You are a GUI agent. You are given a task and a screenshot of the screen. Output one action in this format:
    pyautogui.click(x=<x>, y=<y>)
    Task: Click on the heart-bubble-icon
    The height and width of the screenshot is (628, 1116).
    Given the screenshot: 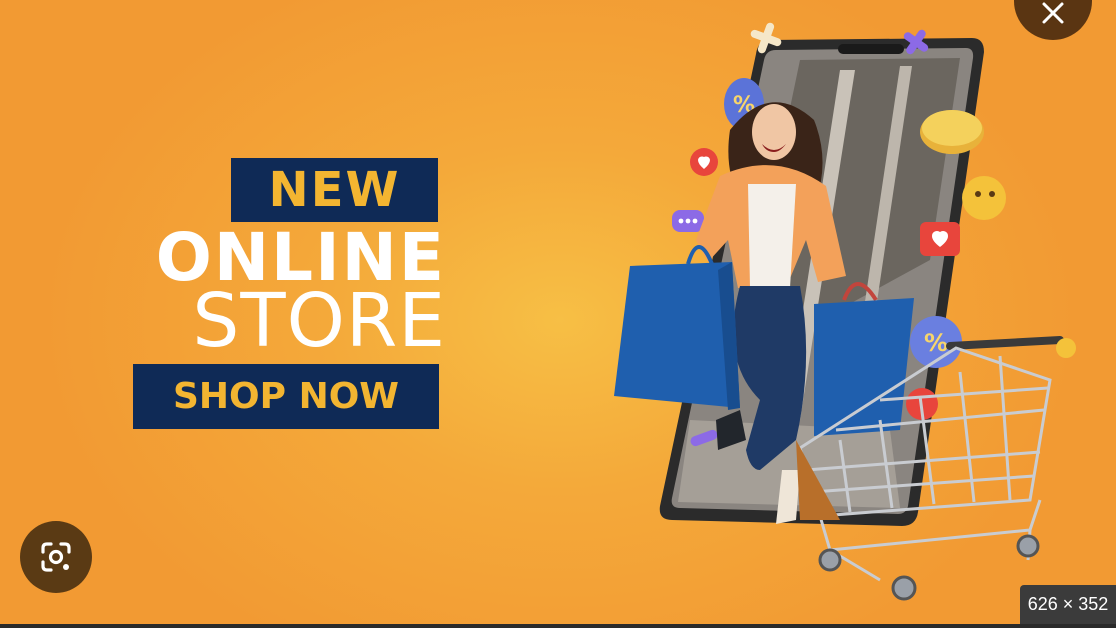 What is the action you would take?
    pyautogui.click(x=704, y=162)
    